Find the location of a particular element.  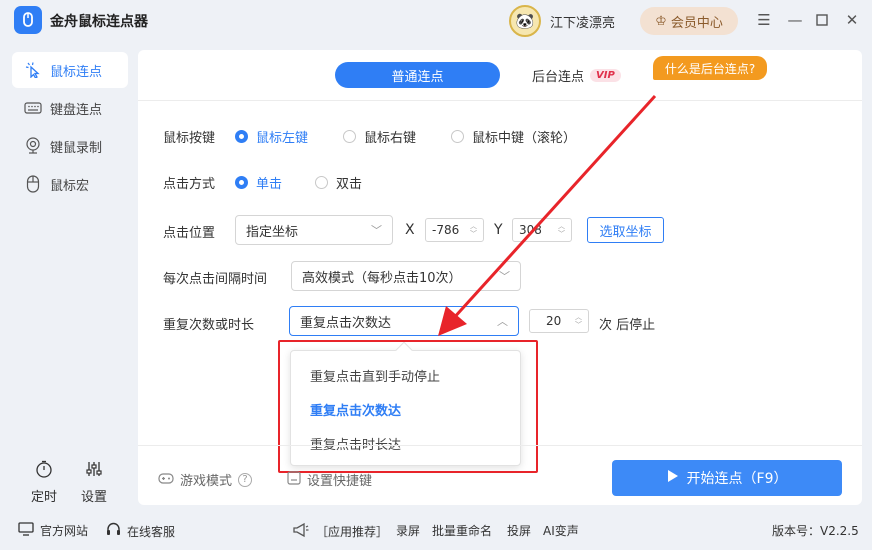

app-link-batch-rename: 批量重命名 is located at coordinates (462, 530).